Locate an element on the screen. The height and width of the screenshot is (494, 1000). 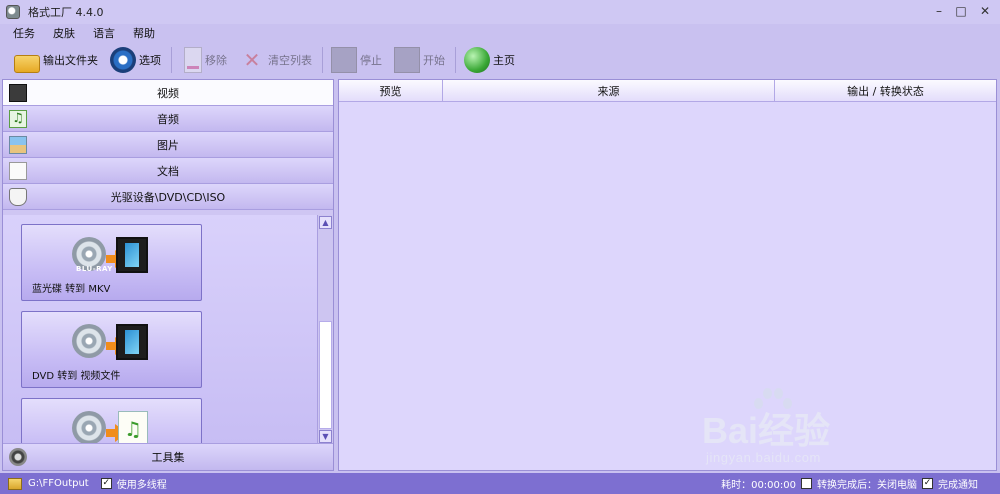
tile-dvd-to-video: DVD 转到 视频文件 is located at coordinates (111, 349).